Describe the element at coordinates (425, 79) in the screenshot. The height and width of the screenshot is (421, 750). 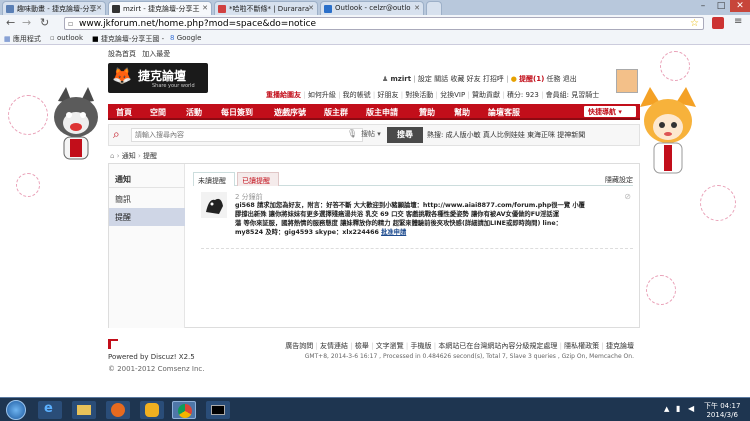
I see `settings-link: 設定` at that location.